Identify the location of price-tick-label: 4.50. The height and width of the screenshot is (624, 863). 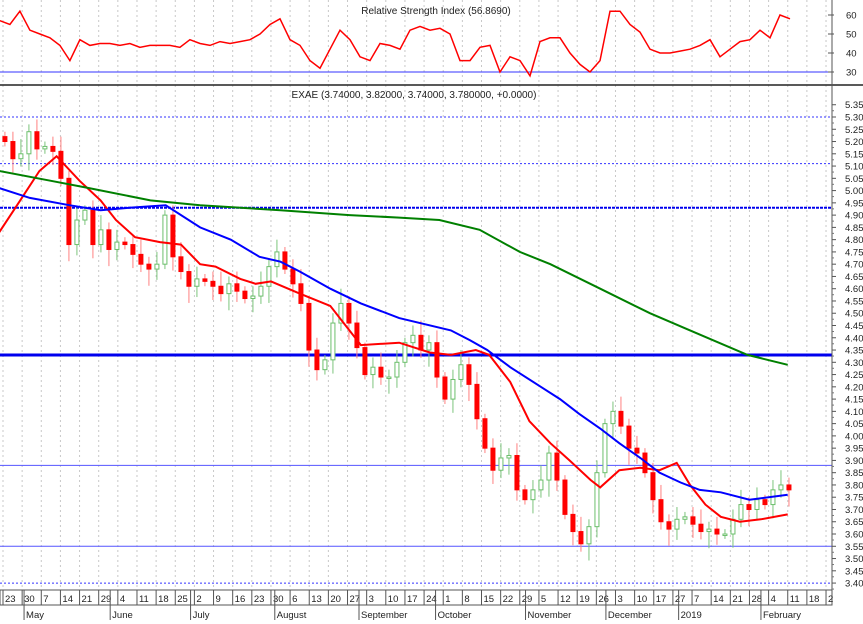
(854, 314).